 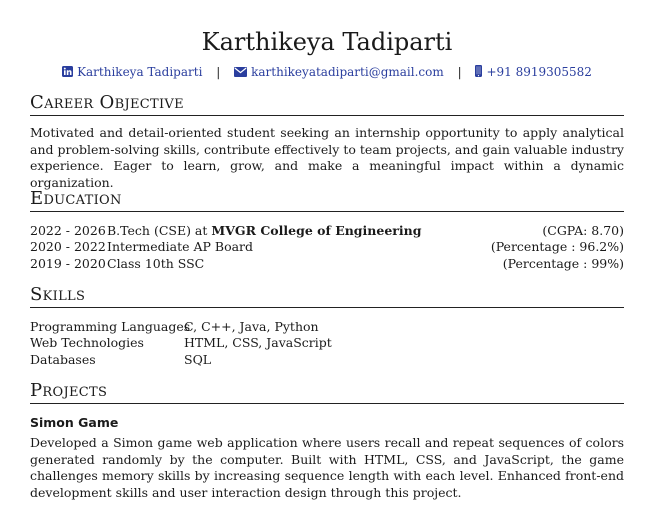 What do you see at coordinates (198, 359) in the screenshot?
I see `skill-items: SQL` at bounding box center [198, 359].